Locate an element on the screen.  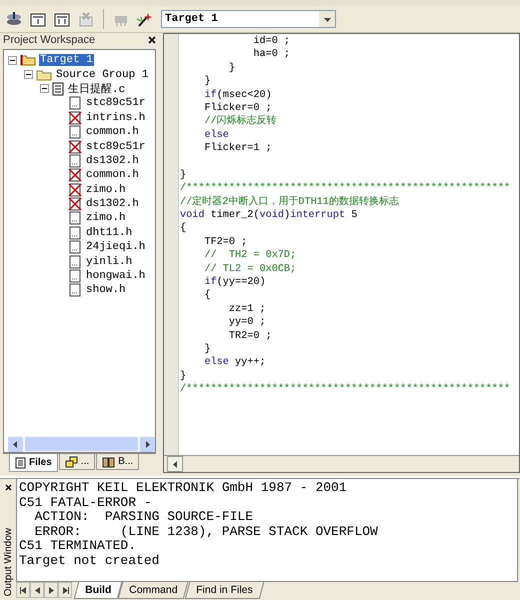
code-line: // TL2 = 0x0CB; is located at coordinates (250, 269).